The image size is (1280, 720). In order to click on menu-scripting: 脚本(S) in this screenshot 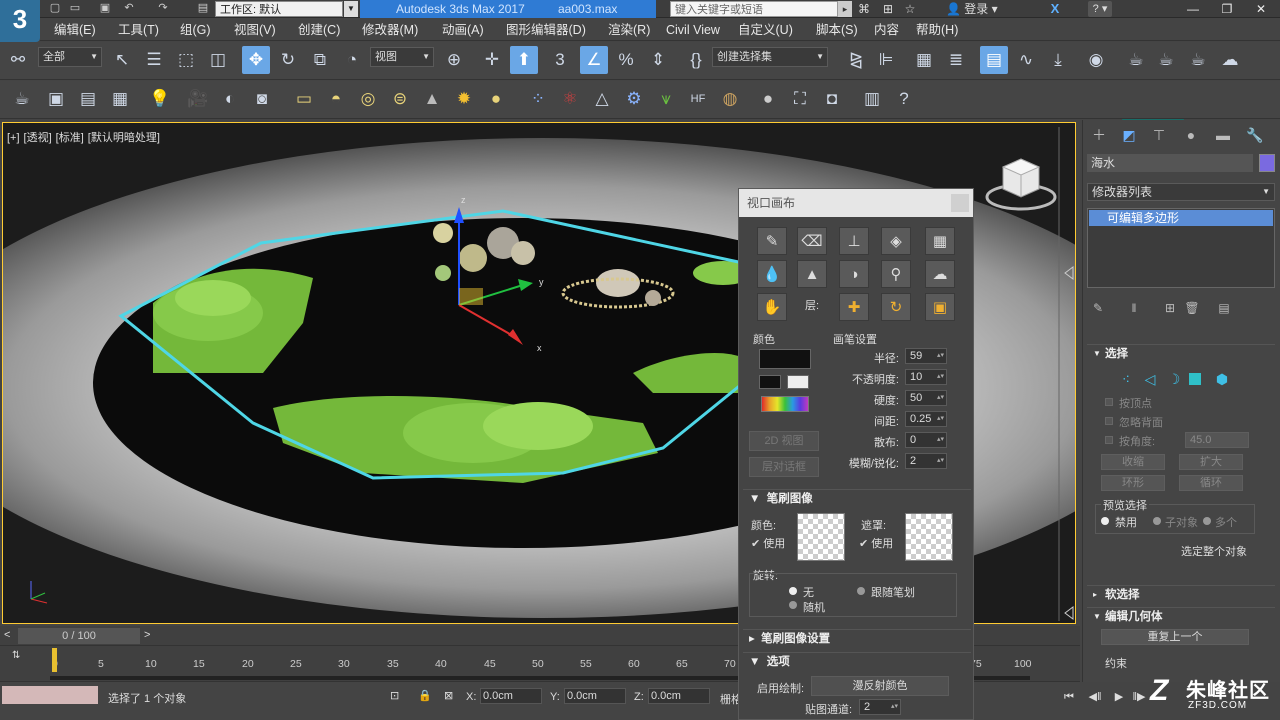, I will do `click(837, 30)`.